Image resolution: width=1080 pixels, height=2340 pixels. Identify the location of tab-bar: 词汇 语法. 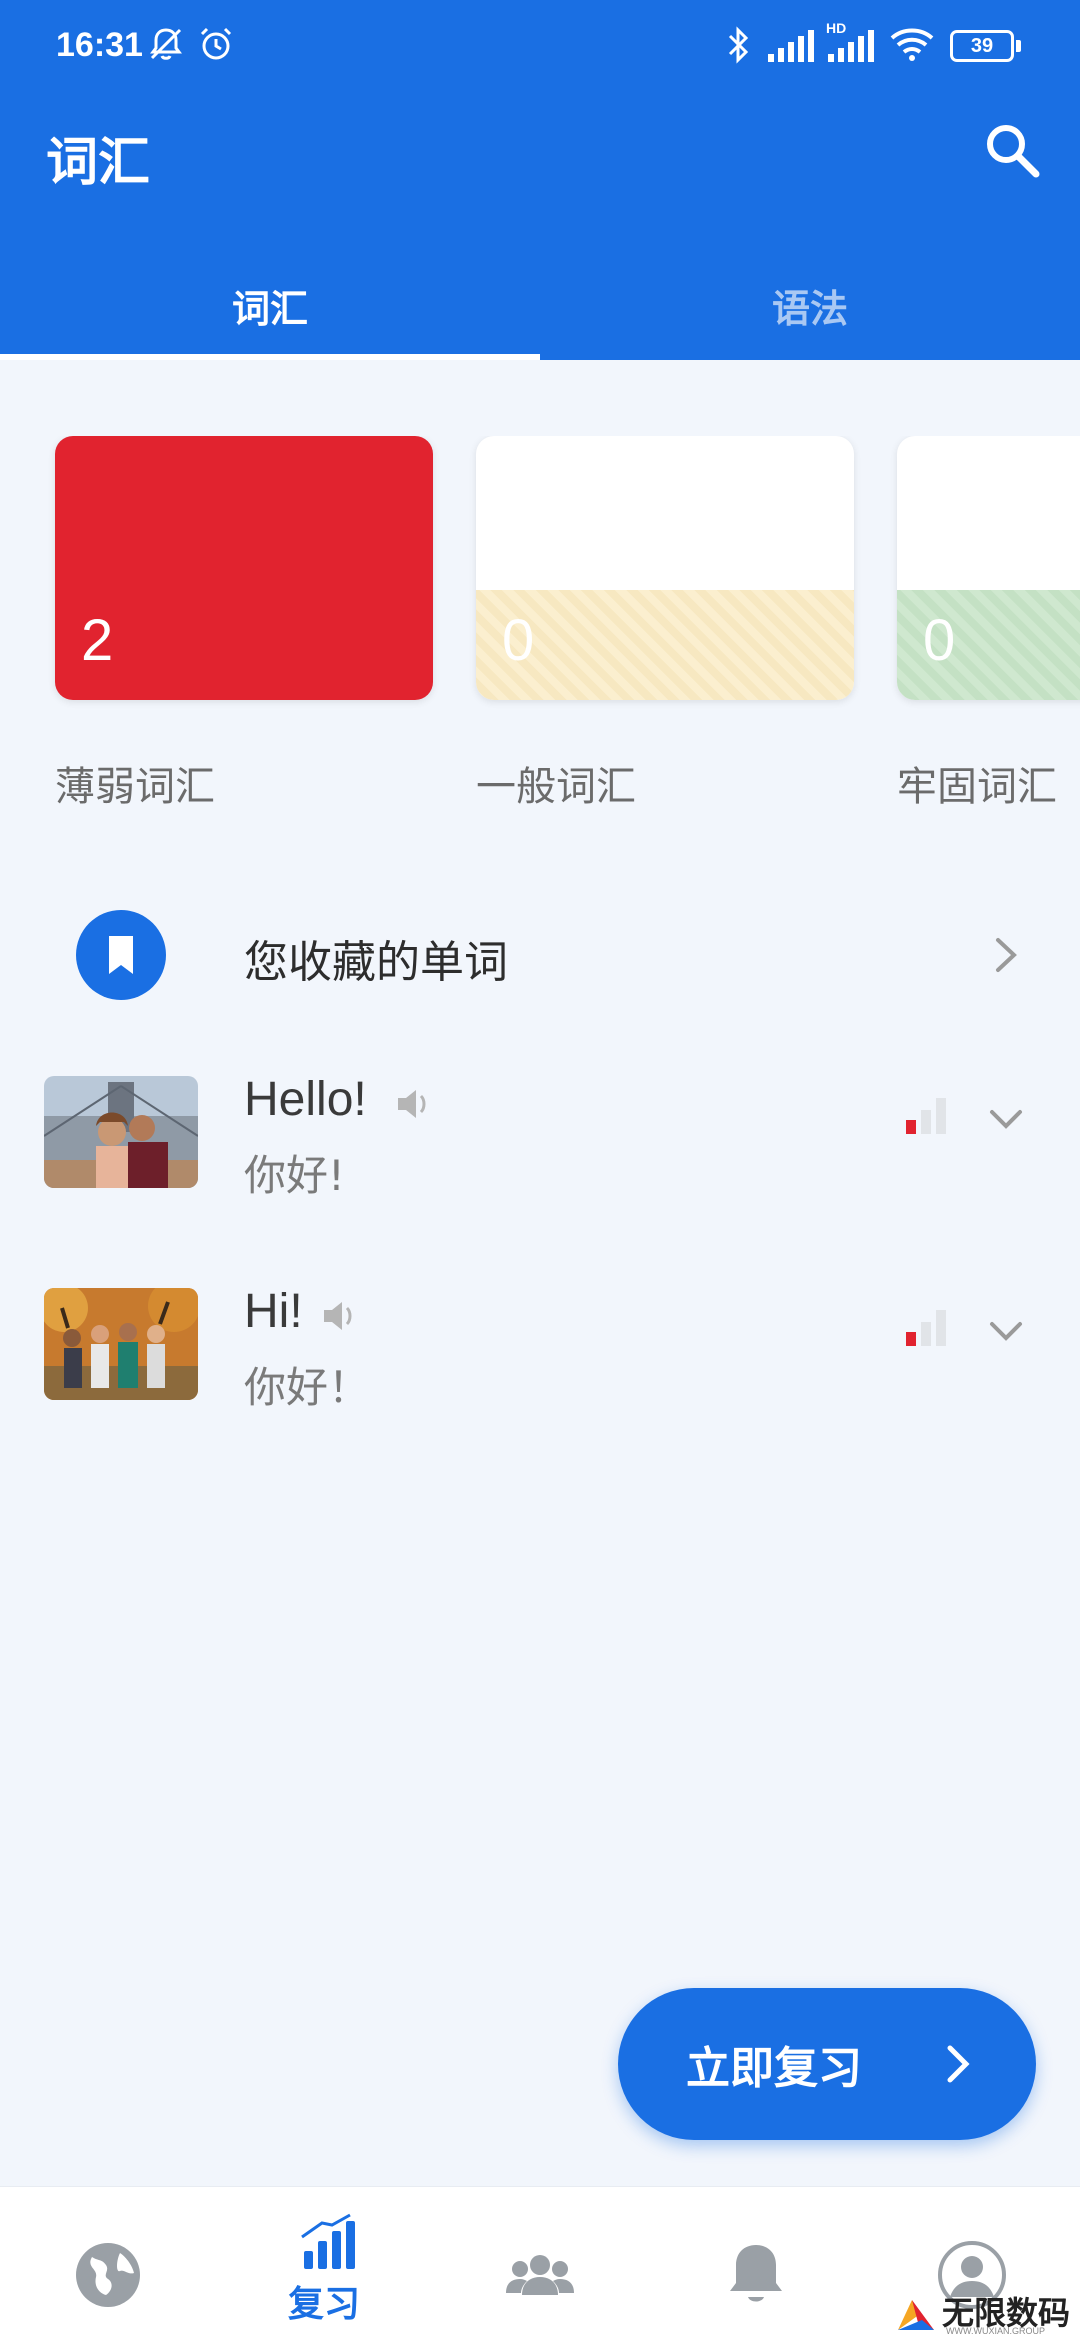
(540, 305).